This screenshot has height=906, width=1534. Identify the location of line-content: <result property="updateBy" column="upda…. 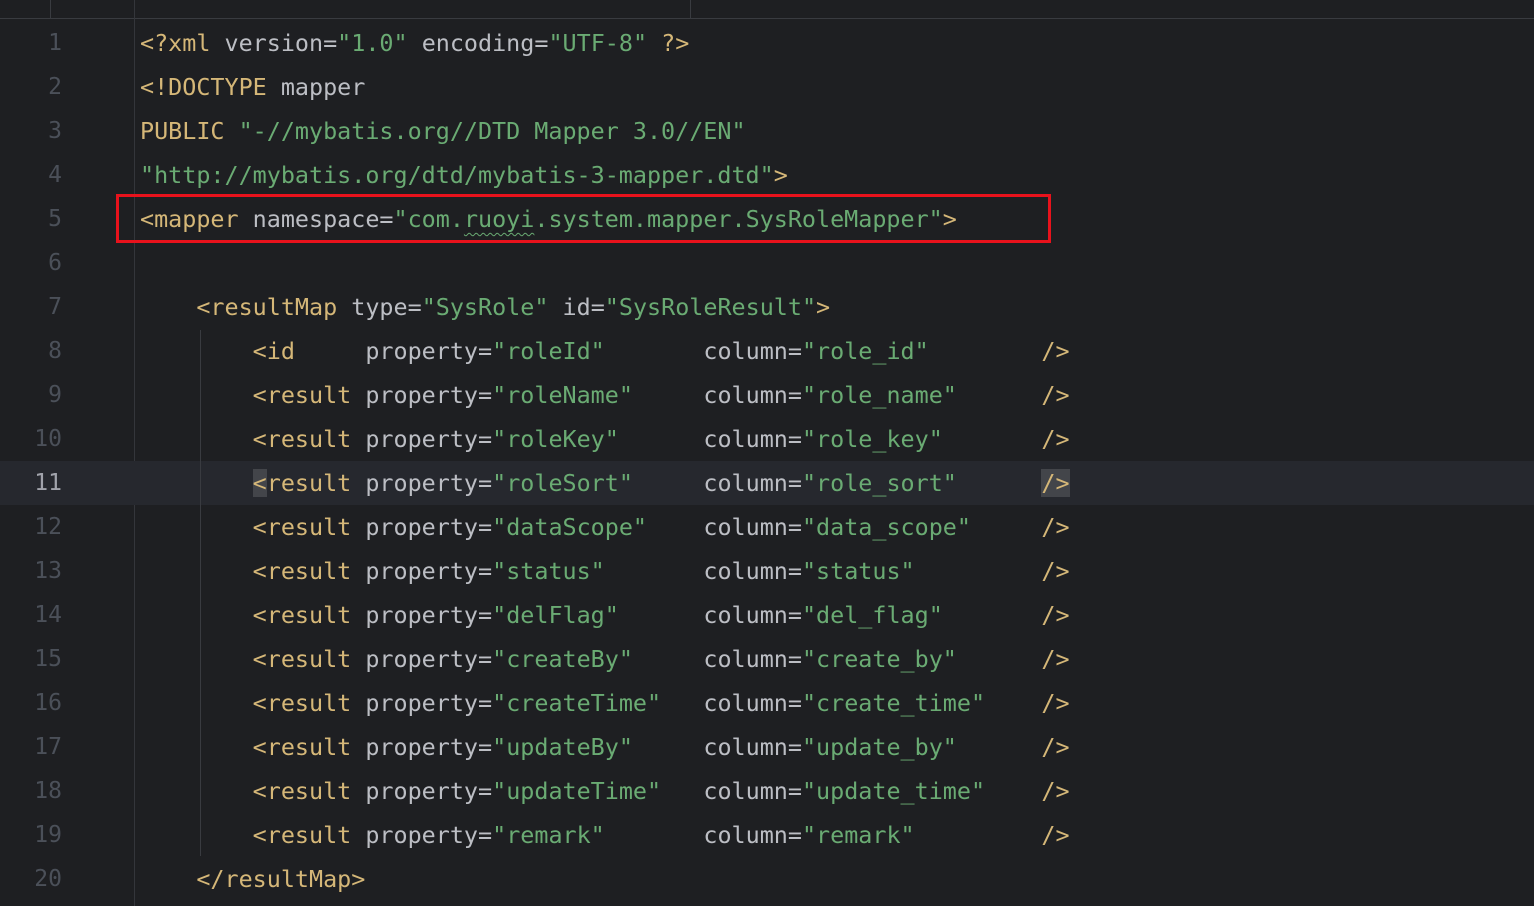
(605, 747).